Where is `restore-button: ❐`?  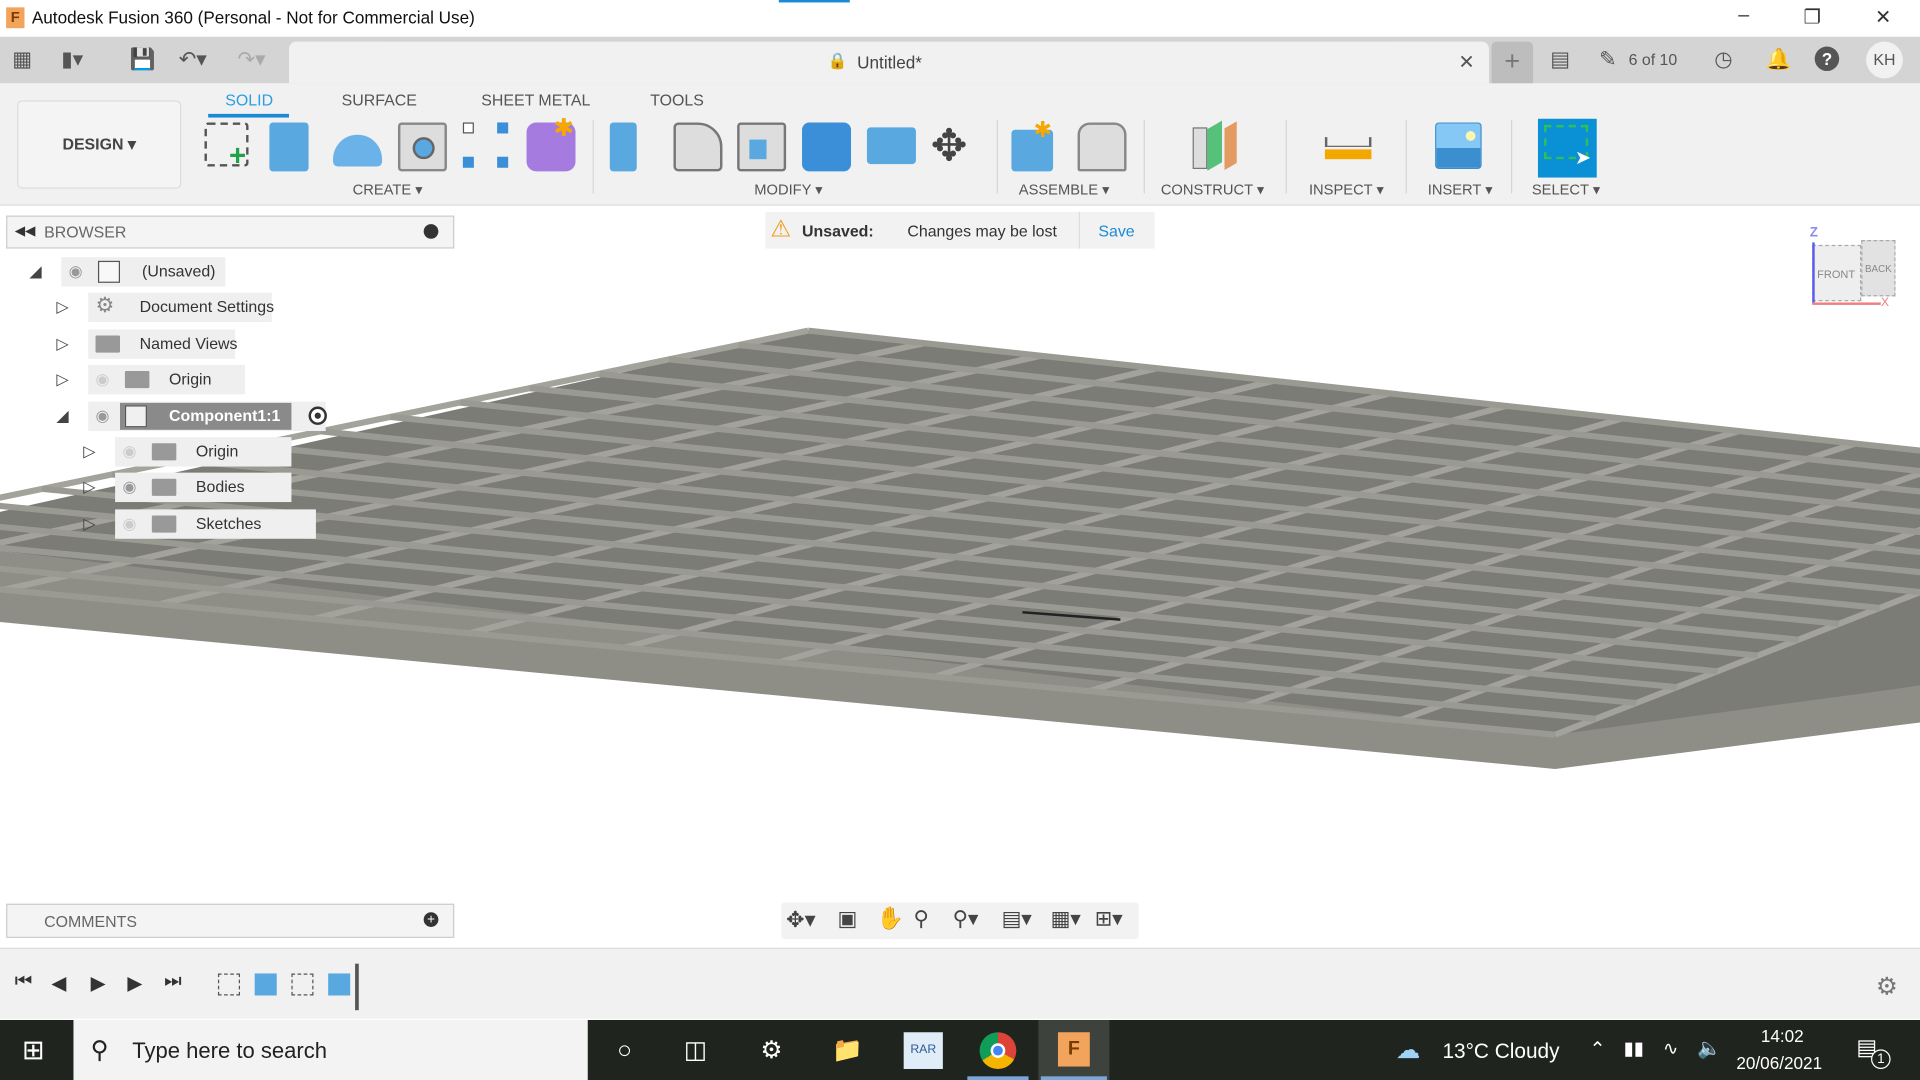
restore-button: ❐ is located at coordinates (1812, 17).